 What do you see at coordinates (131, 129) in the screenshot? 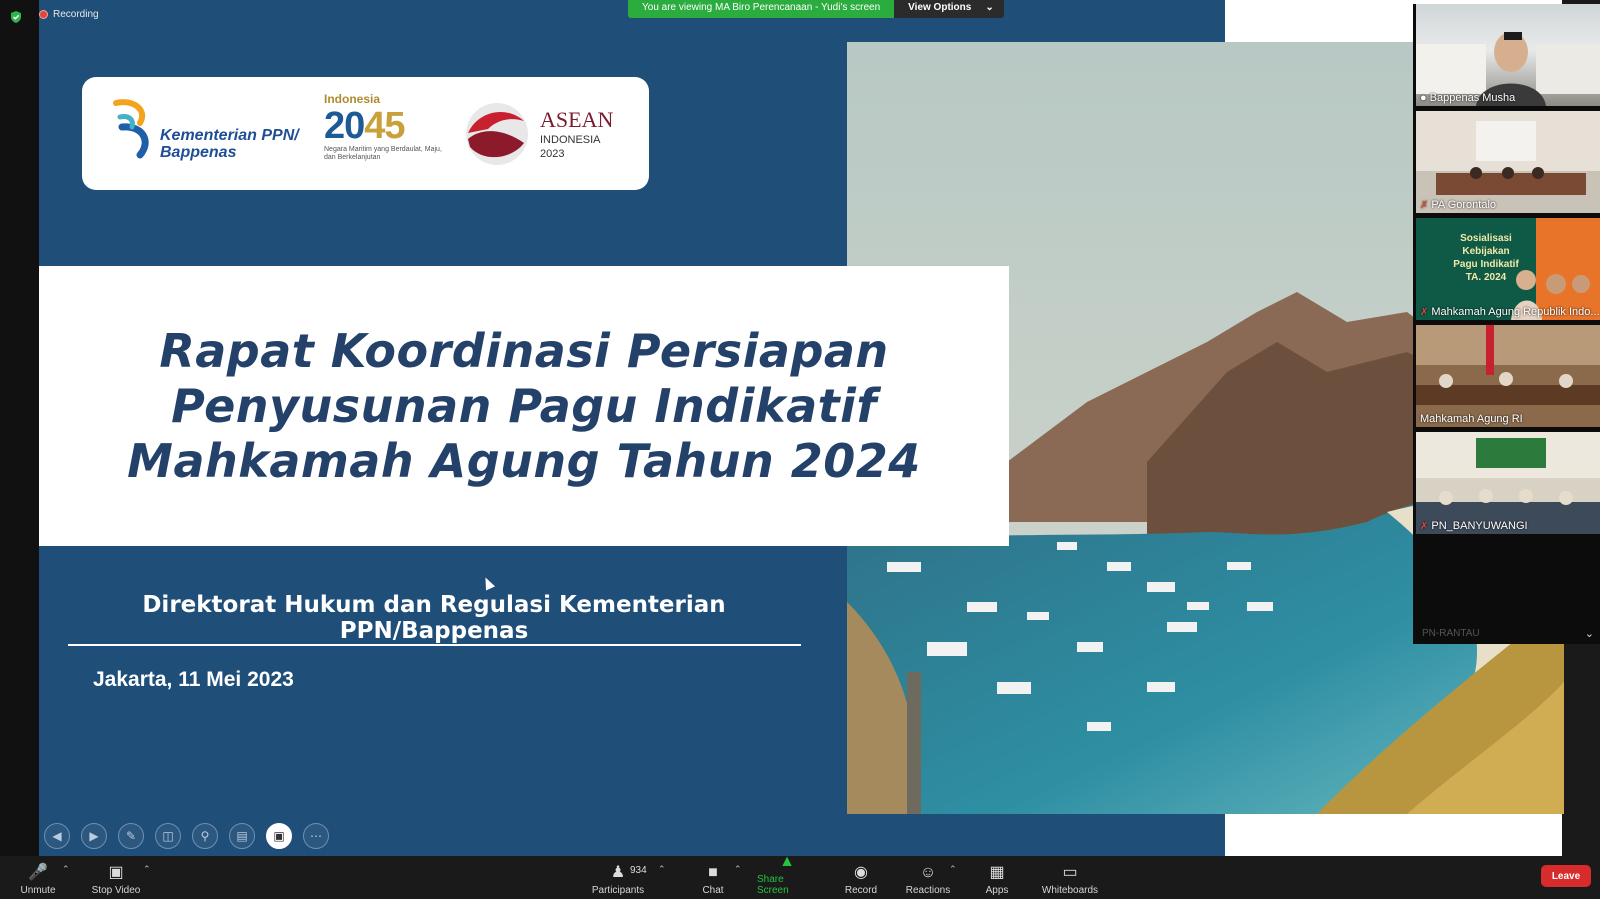
I see `bappenas-emblem-icon` at bounding box center [131, 129].